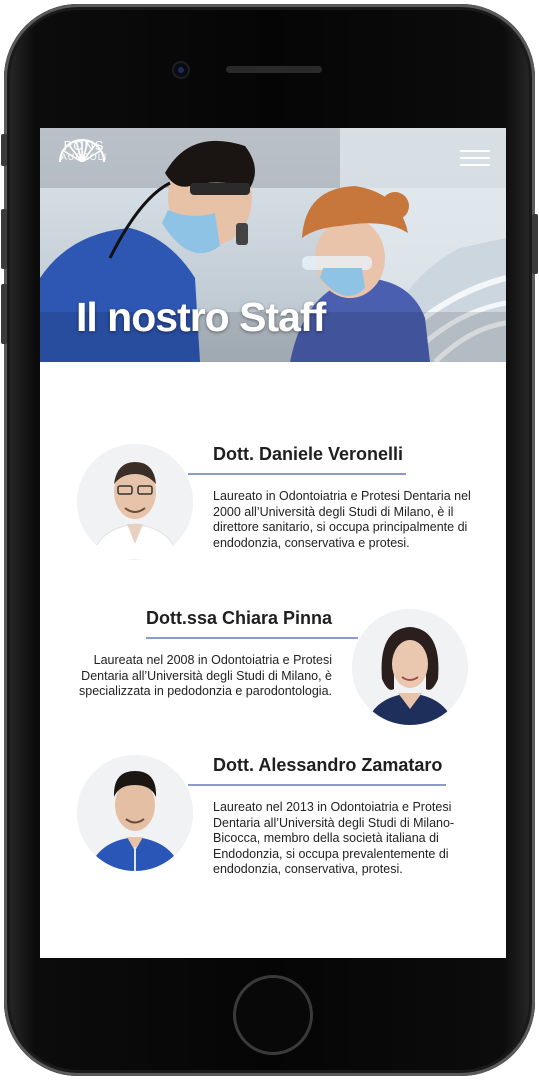  Describe the element at coordinates (328, 765) in the screenshot. I see `staff-name: Dott. Alessandro Zamataro` at that location.